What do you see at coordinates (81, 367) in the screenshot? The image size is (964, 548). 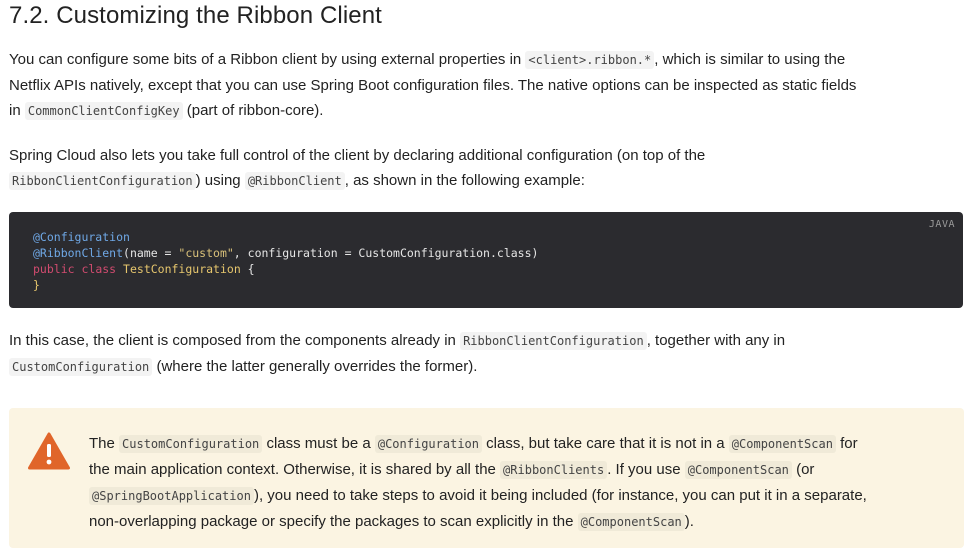 I see `inline-code-custom-configuration: CustomConfiguration` at bounding box center [81, 367].